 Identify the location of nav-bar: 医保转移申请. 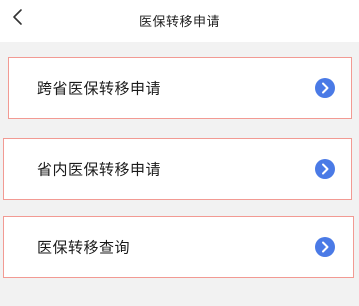
(179, 21).